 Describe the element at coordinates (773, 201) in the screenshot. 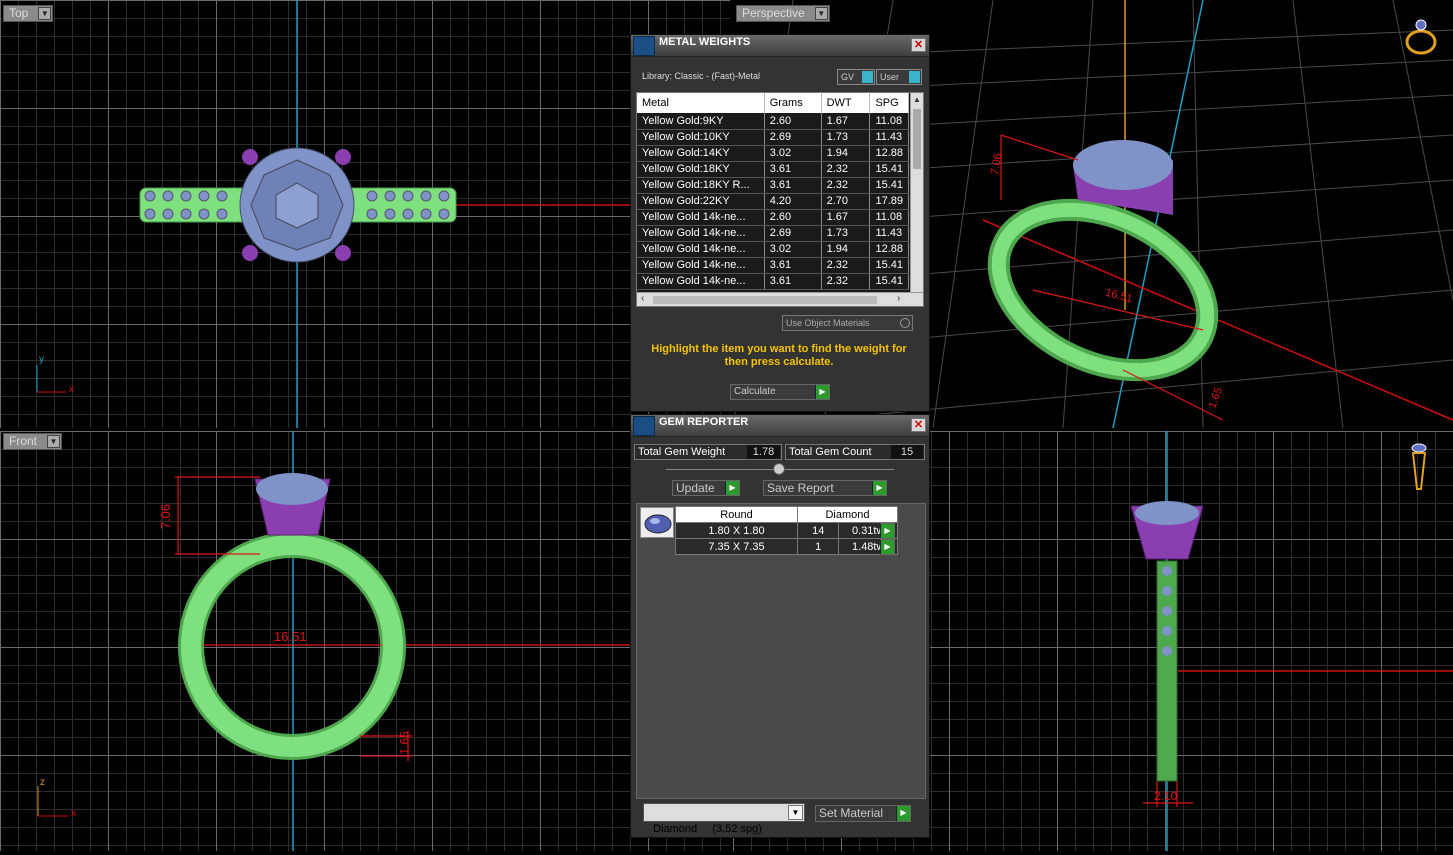

I see `table-row: Yellow Gold:22KY 4.20 2.70 17.89` at that location.